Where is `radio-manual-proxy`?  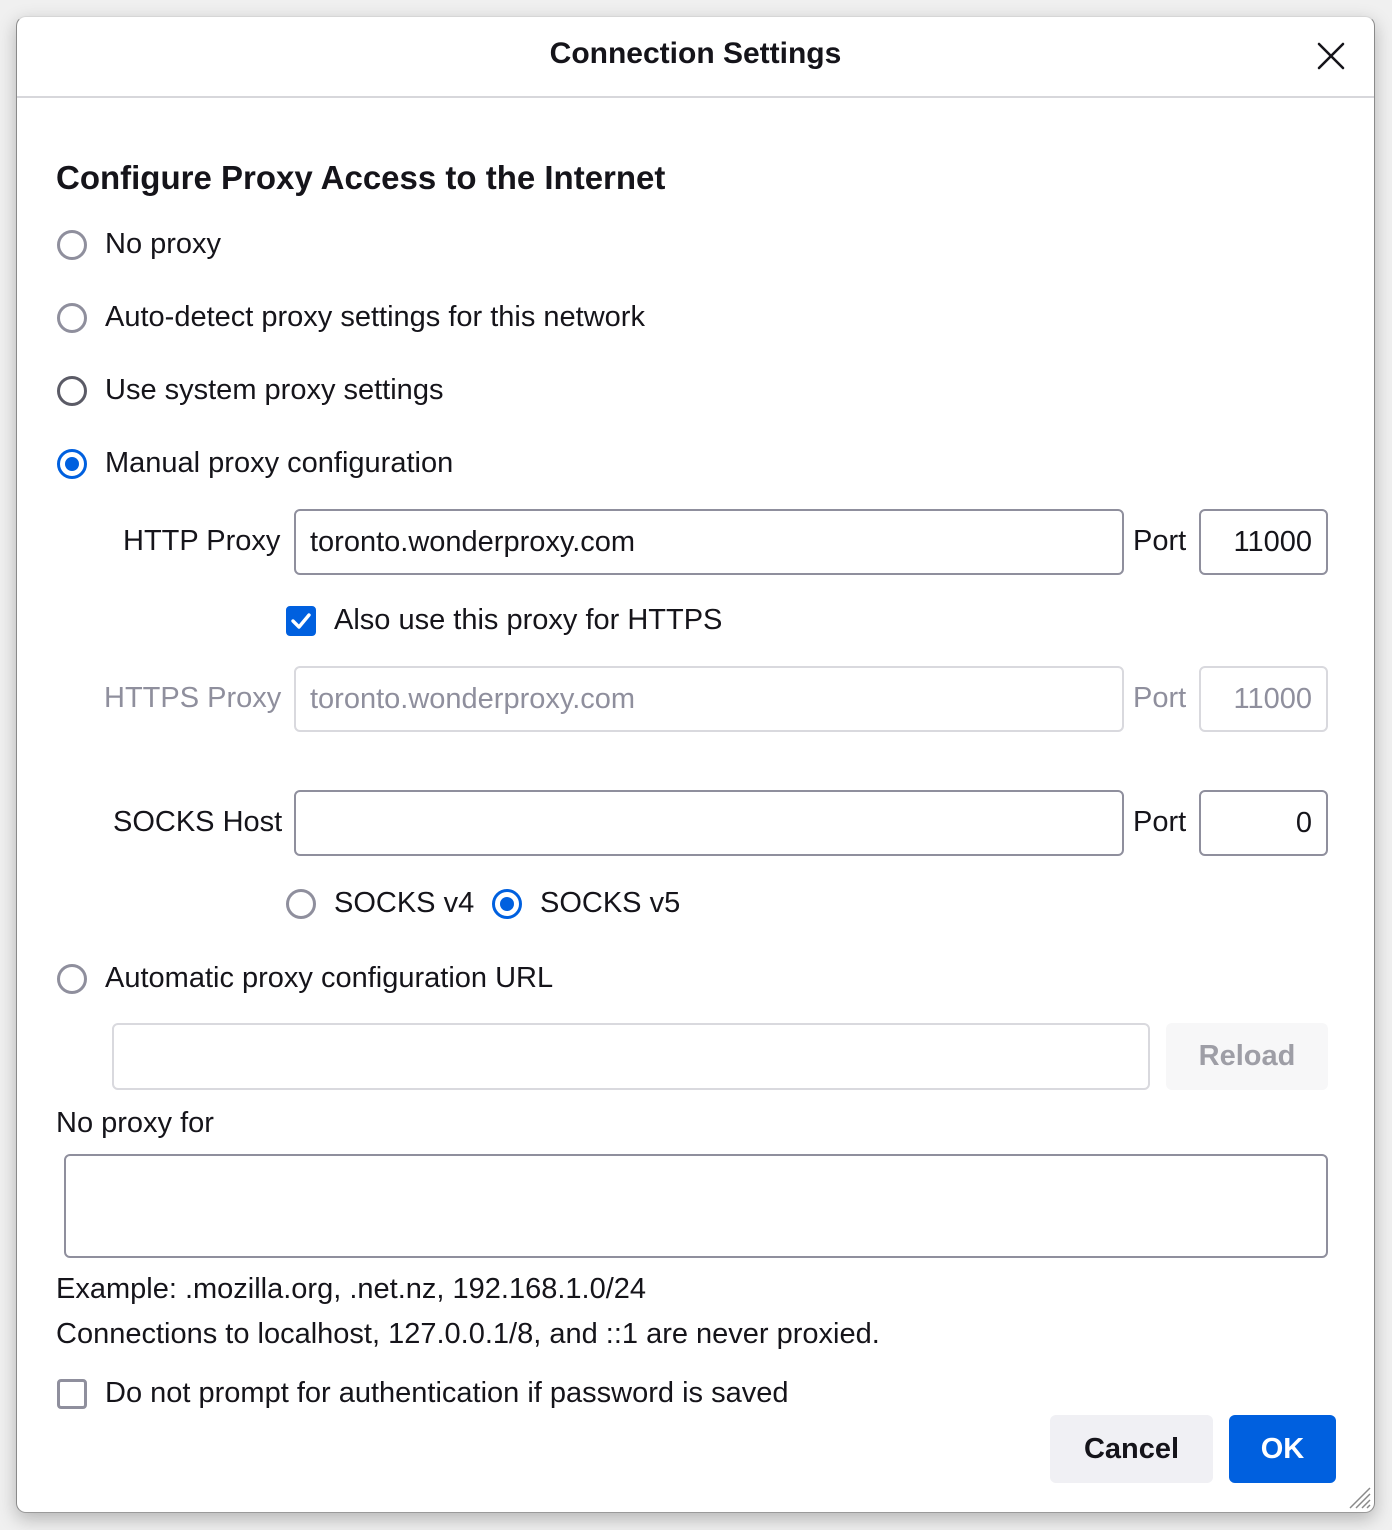
radio-manual-proxy is located at coordinates (72, 464).